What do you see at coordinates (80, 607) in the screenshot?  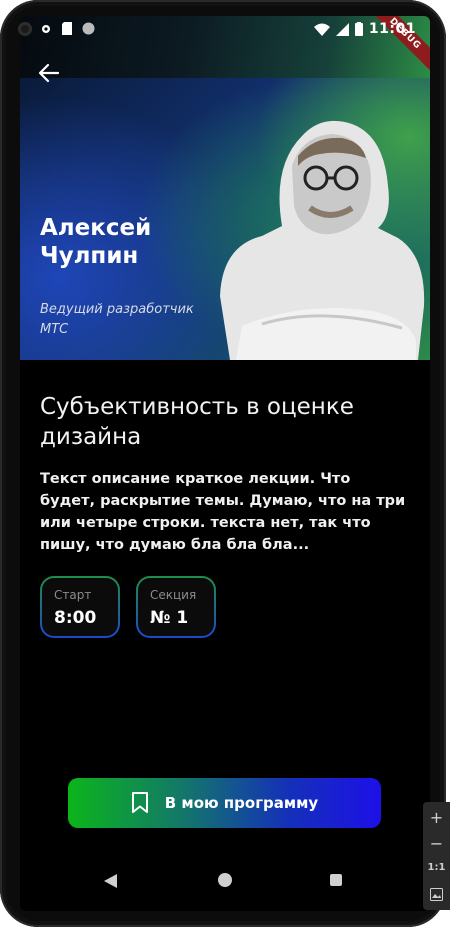 I see `start-time-chip: Старт 8:00` at bounding box center [80, 607].